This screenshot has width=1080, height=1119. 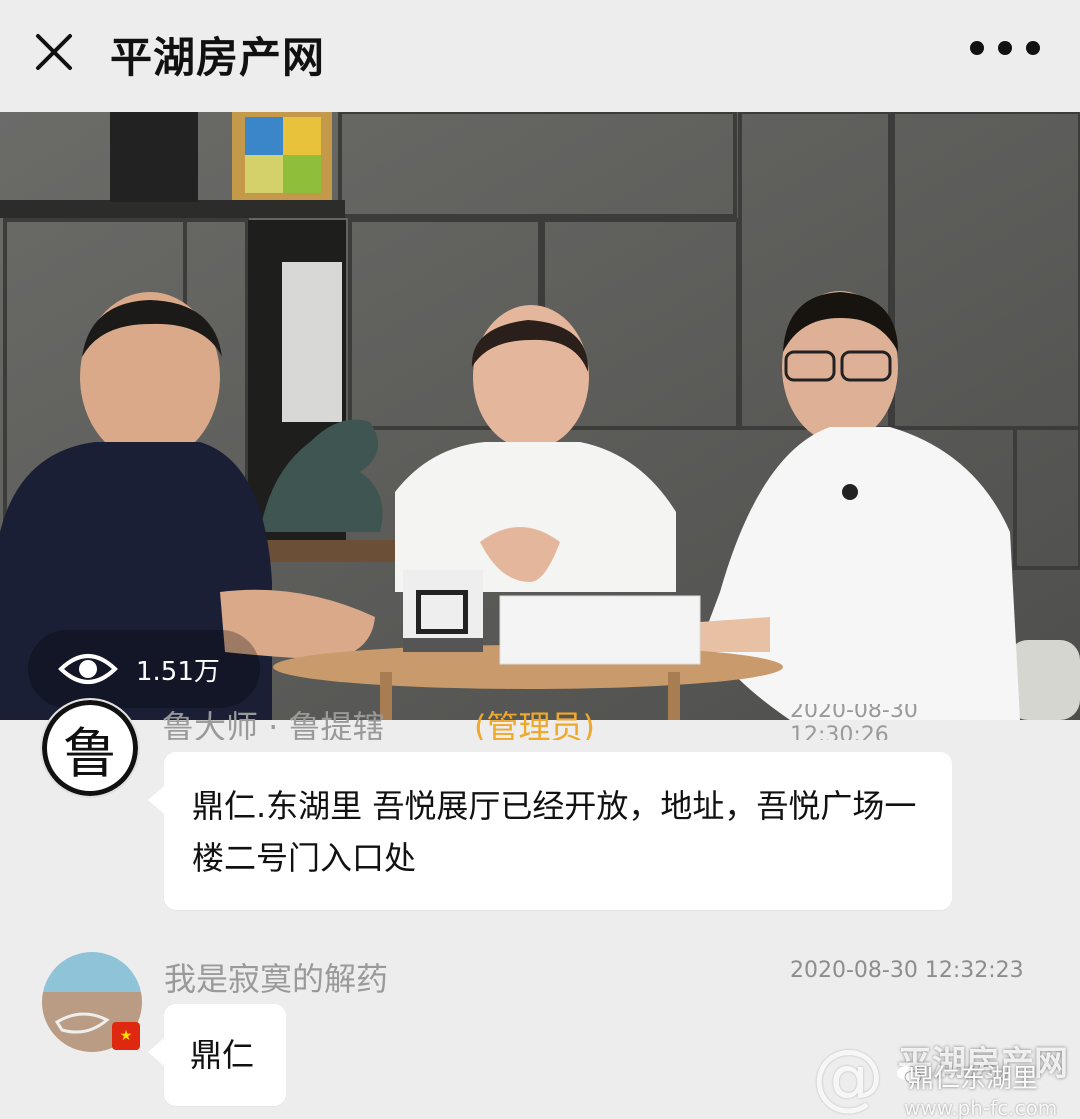 I want to click on message-bubble: 鼎仁, so click(x=217, y=1055).